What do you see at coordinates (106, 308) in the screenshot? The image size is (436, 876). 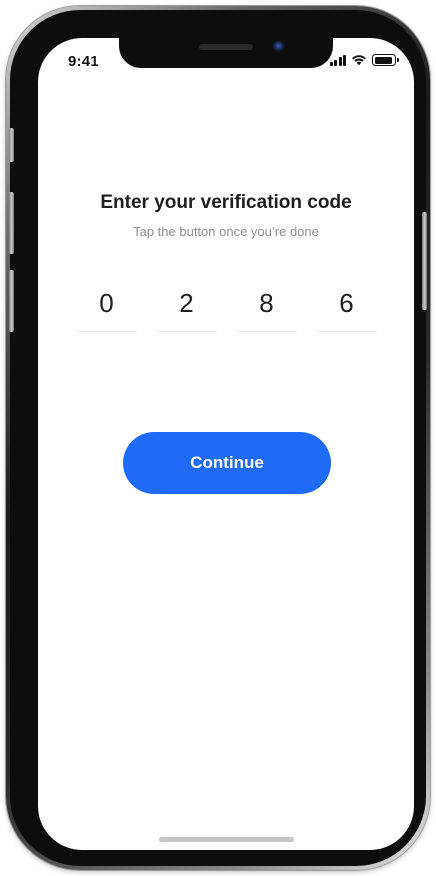 I see `code-digit-1: 0` at bounding box center [106, 308].